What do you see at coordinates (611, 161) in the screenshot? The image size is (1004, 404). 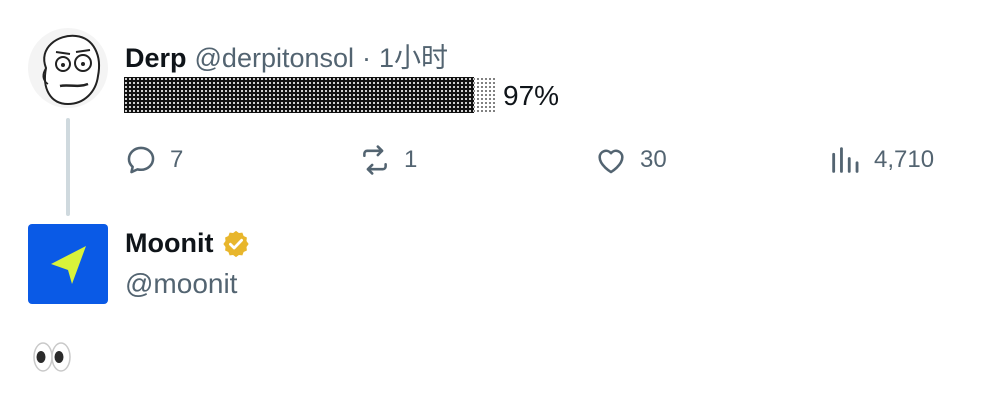 I see `heart-icon` at bounding box center [611, 161].